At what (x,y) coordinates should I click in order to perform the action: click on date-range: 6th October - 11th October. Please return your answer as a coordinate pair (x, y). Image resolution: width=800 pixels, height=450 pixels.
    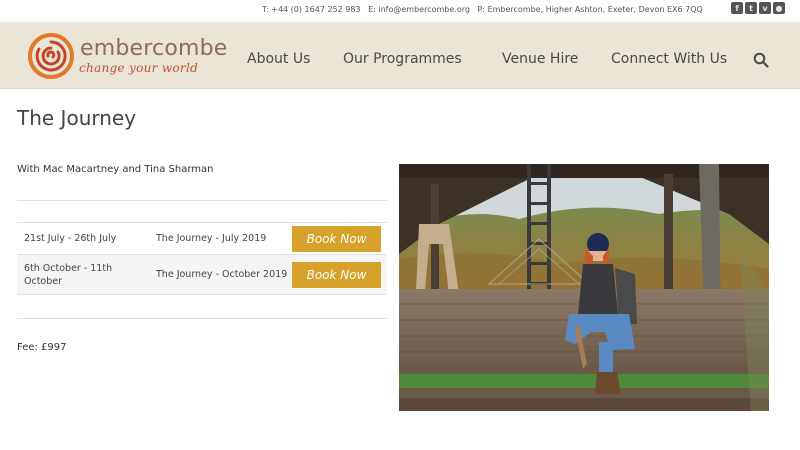
    Looking at the image, I should click on (83, 274).